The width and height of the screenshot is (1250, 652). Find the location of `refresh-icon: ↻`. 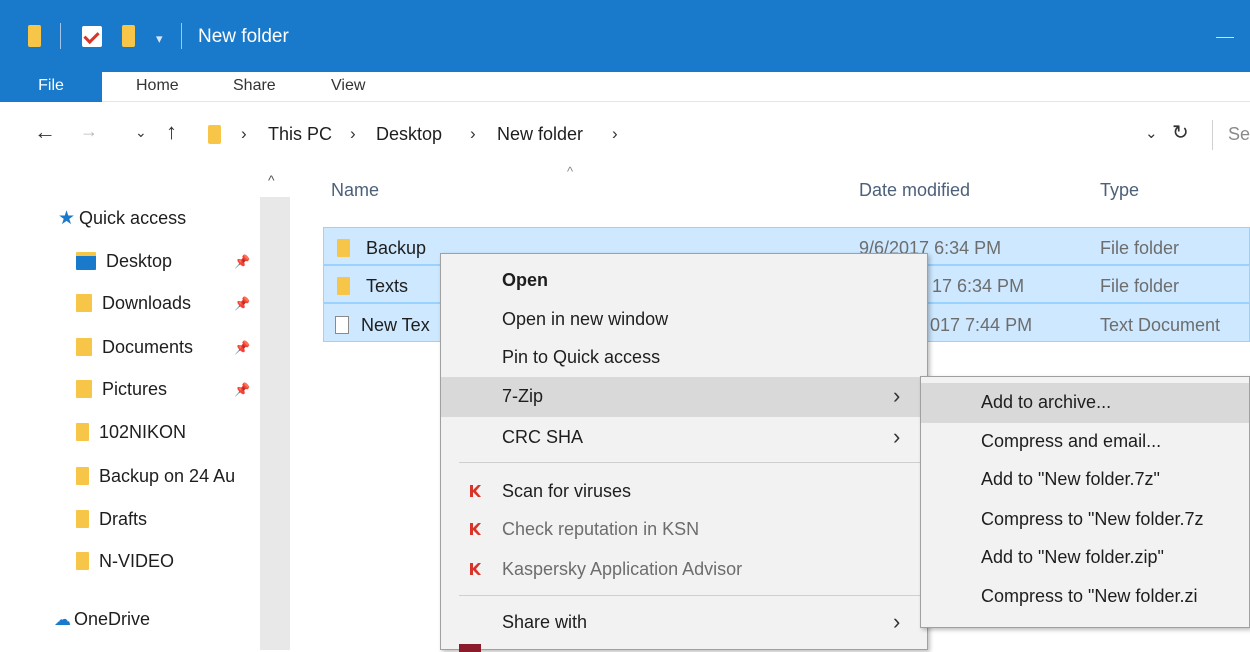

refresh-icon: ↻ is located at coordinates (1180, 132).